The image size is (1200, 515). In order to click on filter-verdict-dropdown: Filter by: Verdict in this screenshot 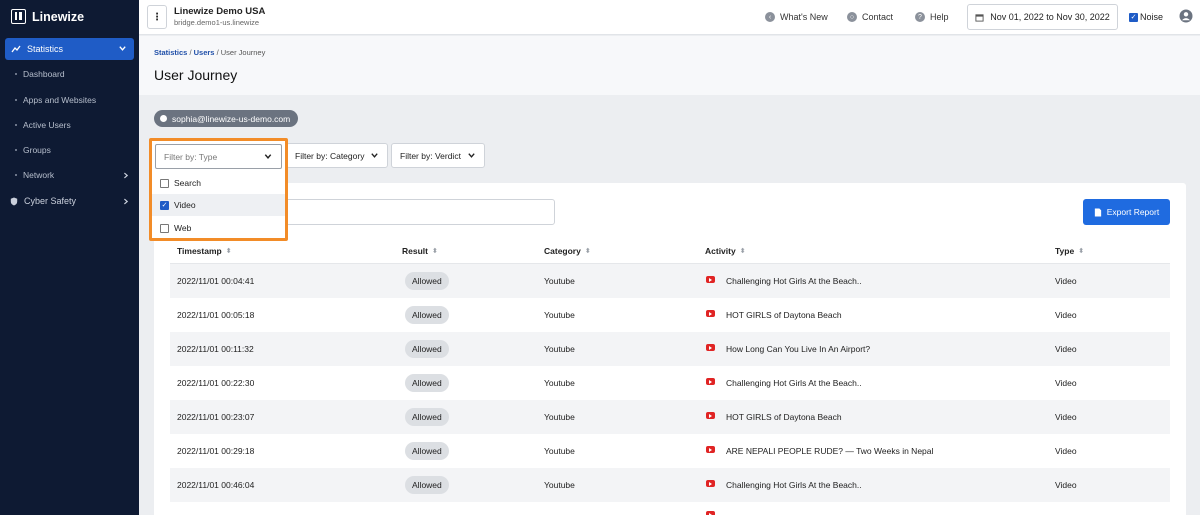, I will do `click(438, 155)`.